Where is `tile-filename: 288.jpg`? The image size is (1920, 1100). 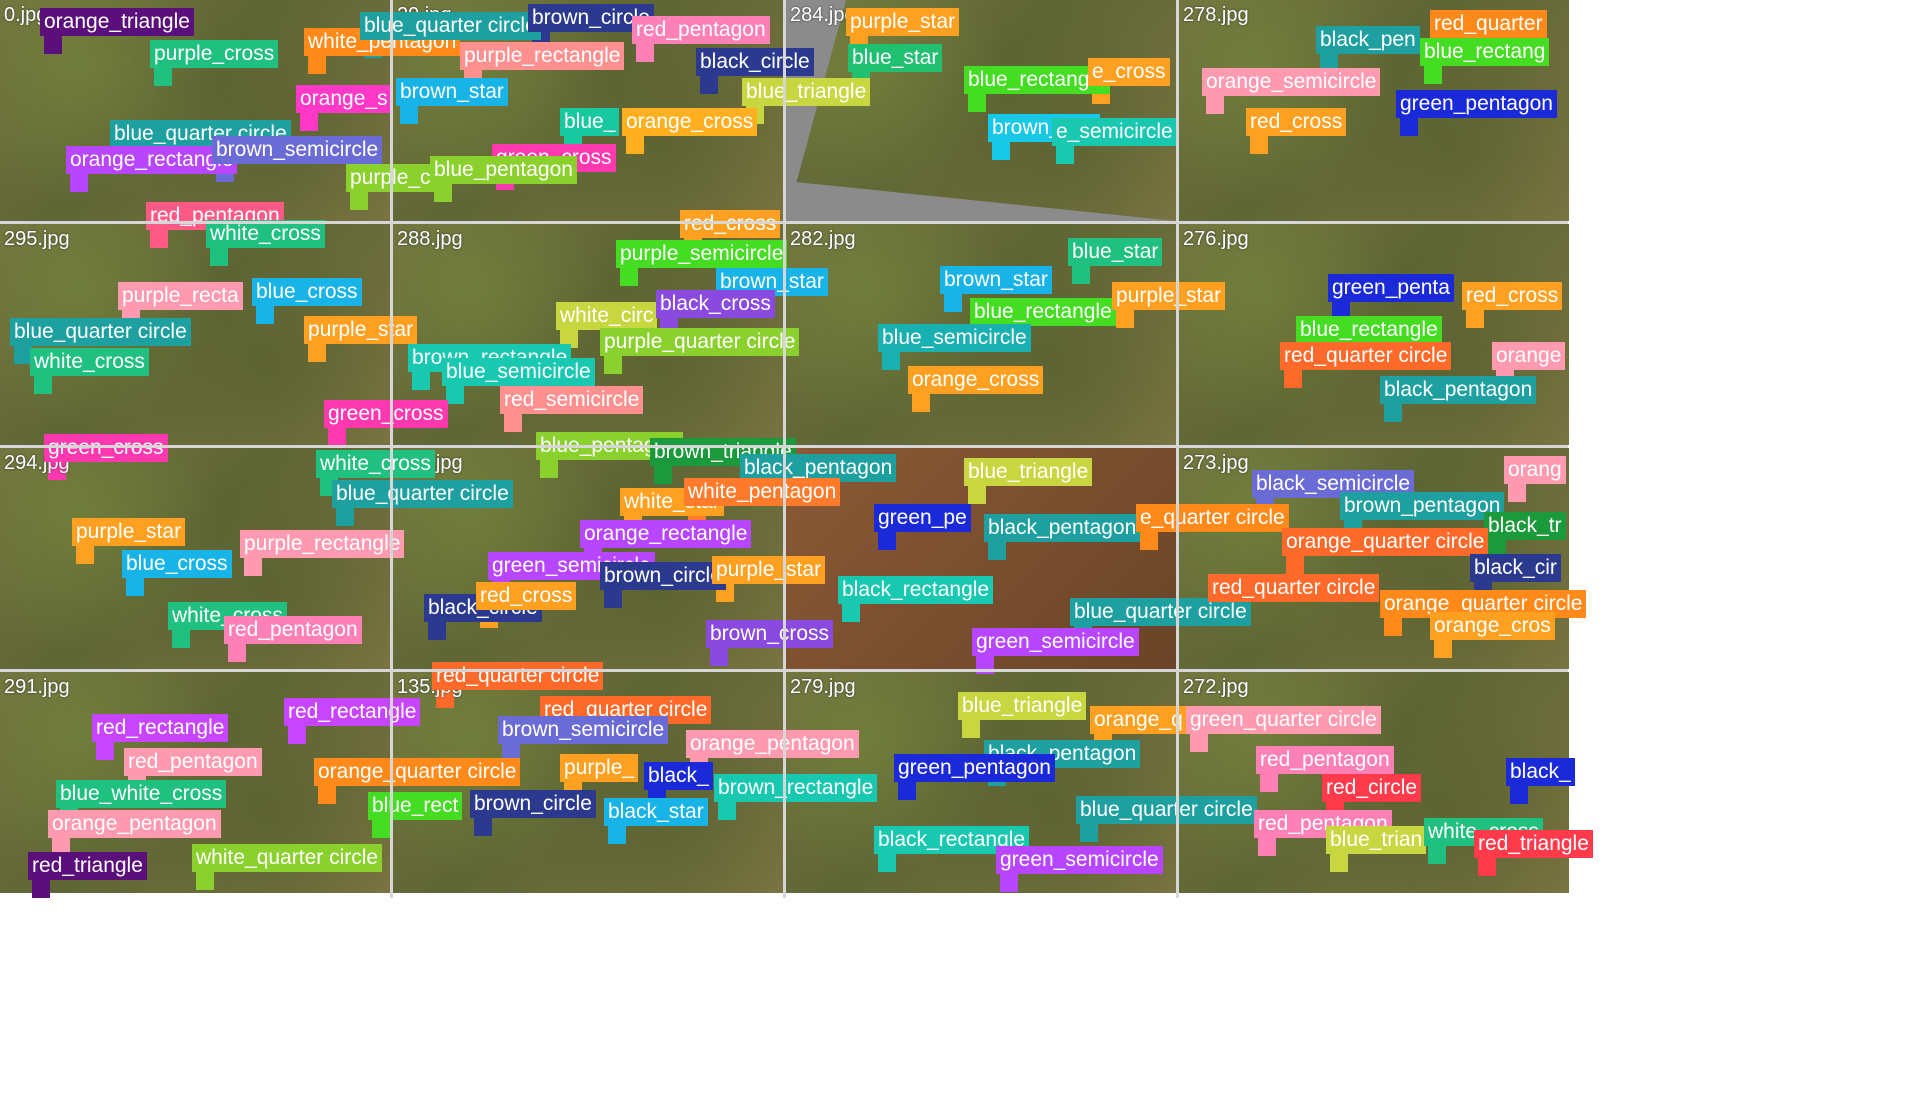
tile-filename: 288.jpg is located at coordinates (430, 239).